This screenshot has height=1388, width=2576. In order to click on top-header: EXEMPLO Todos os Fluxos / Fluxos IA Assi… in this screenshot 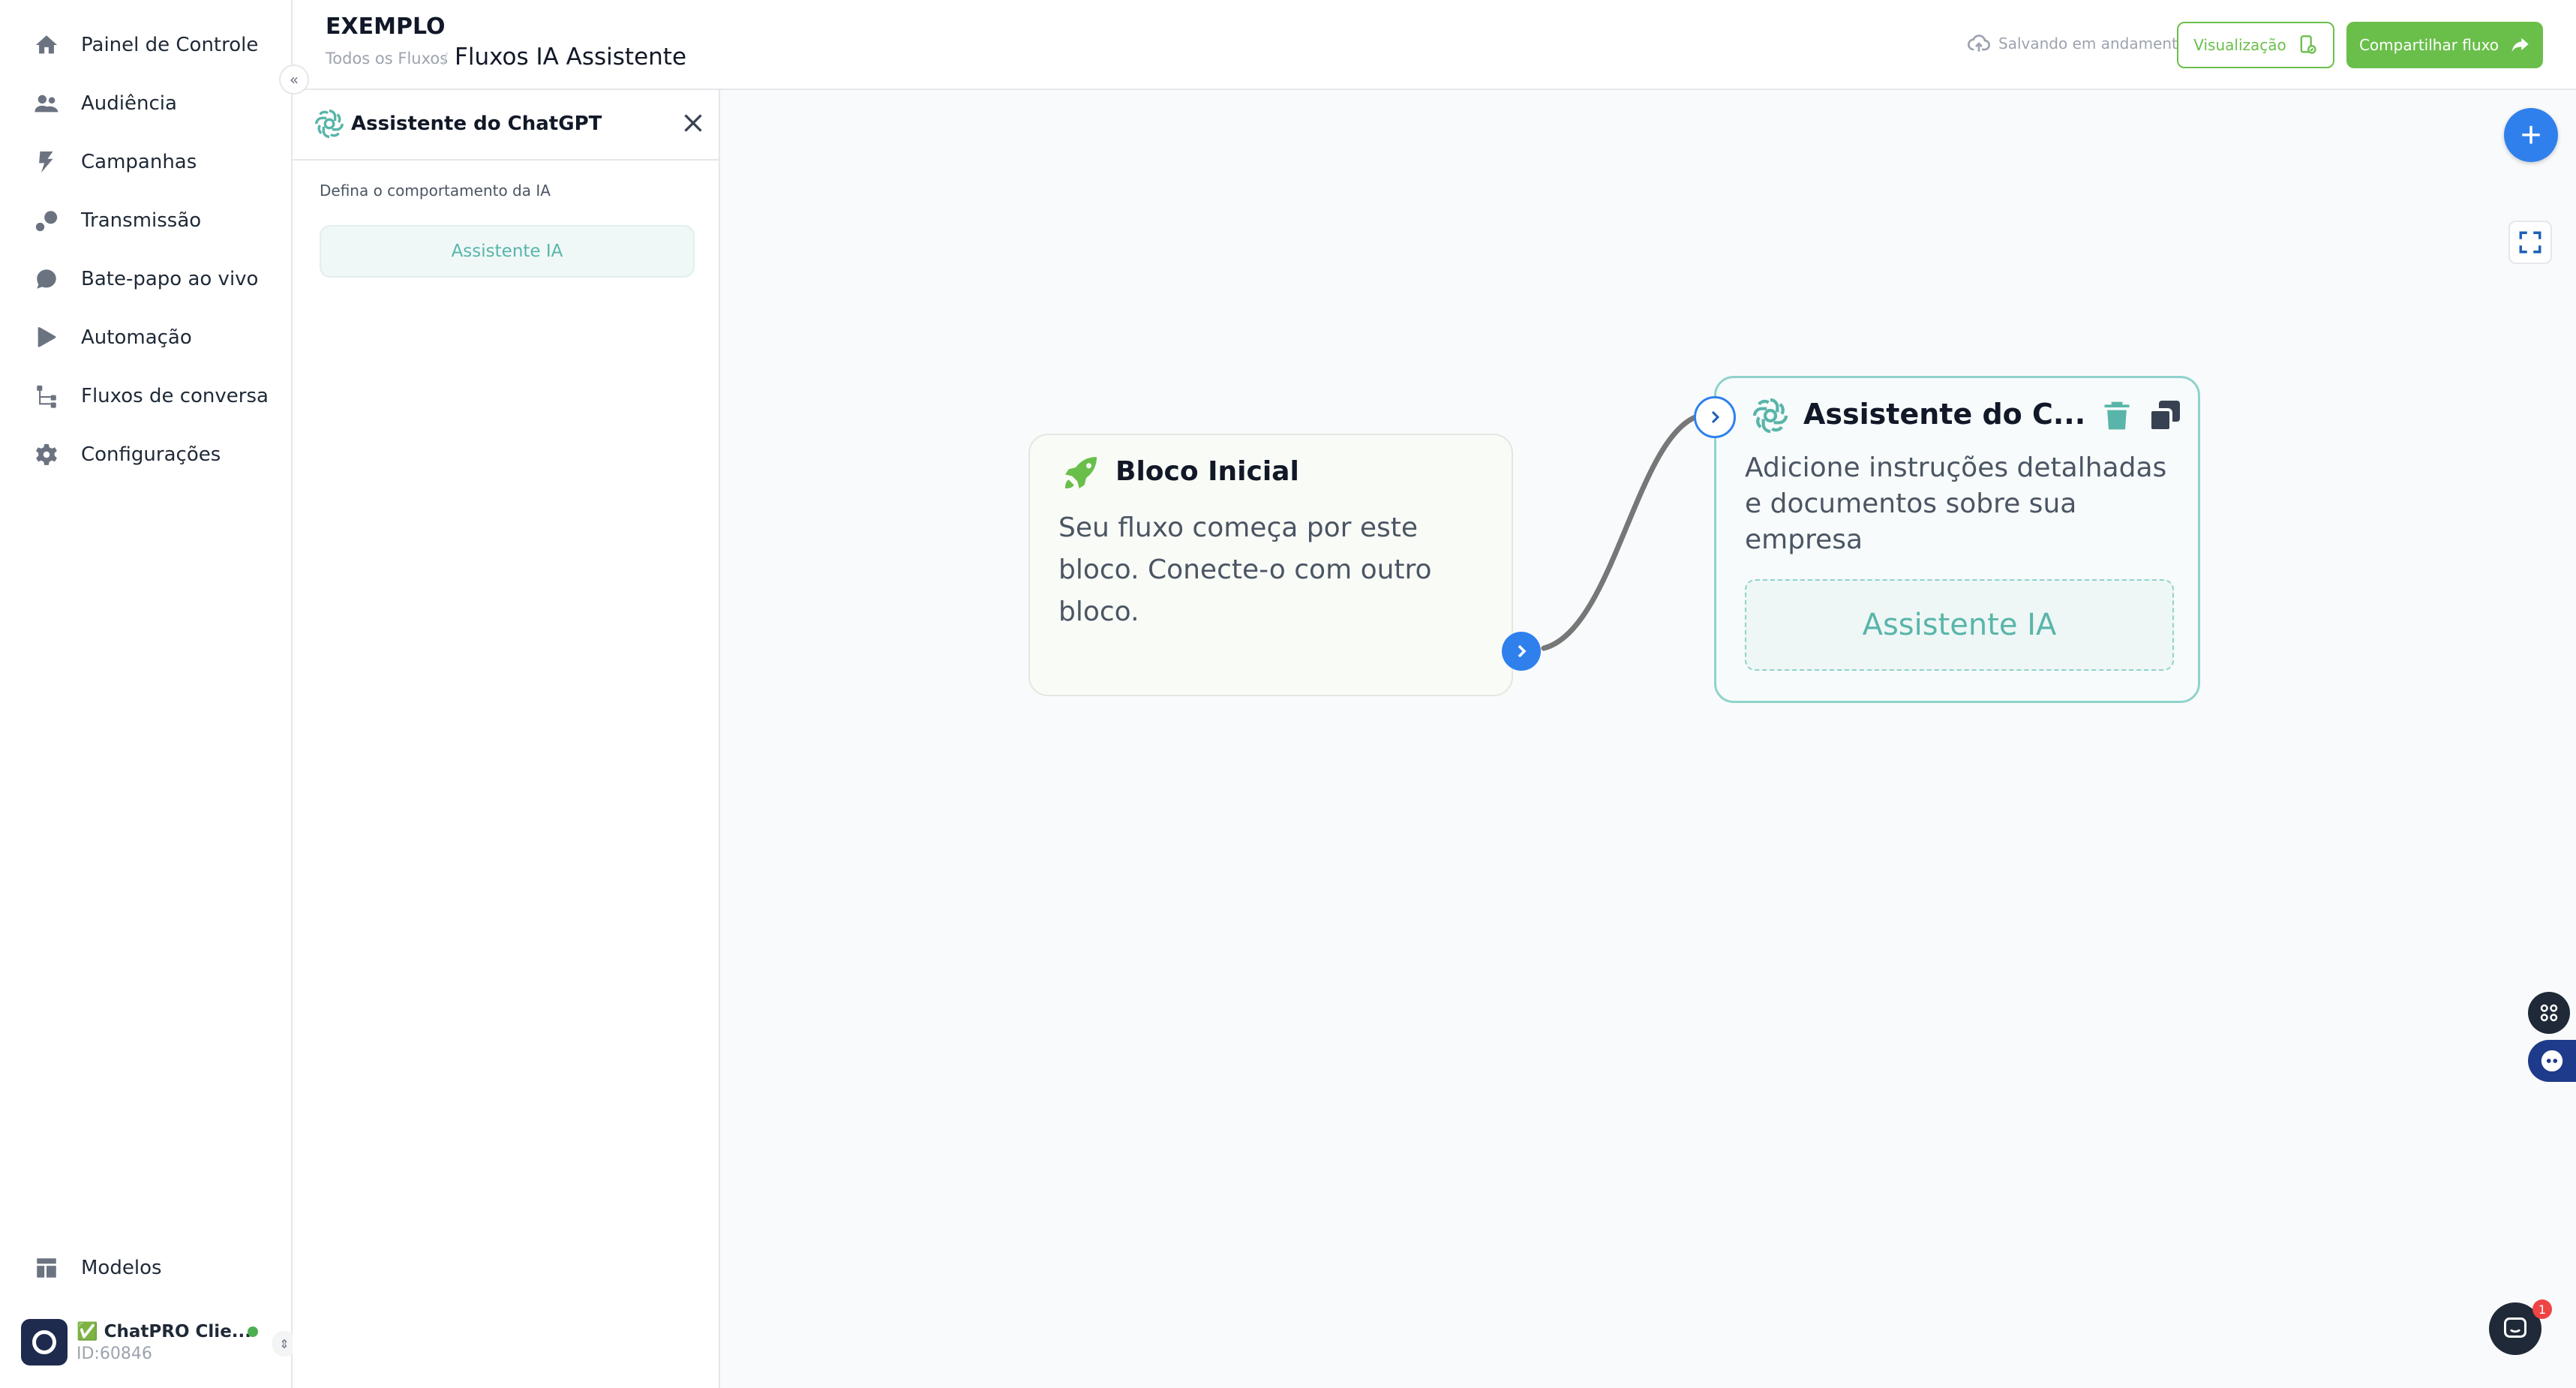, I will do `click(1434, 45)`.